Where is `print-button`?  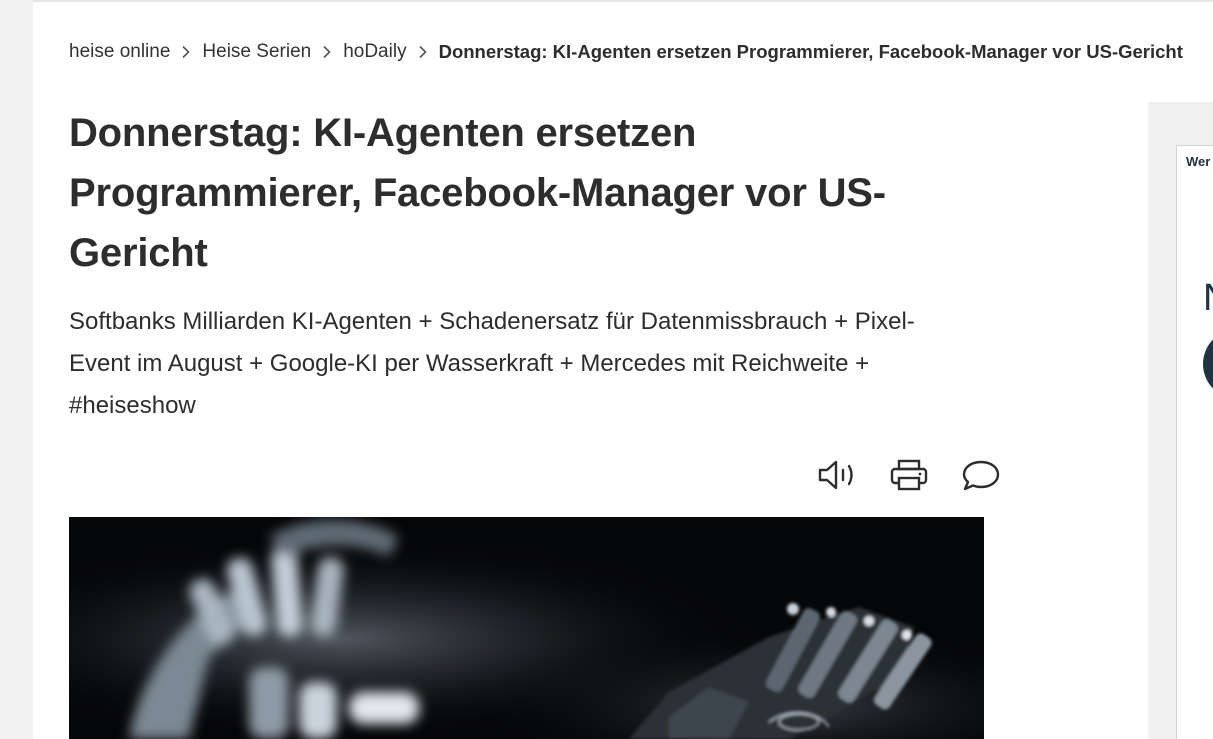 print-button is located at coordinates (909, 475).